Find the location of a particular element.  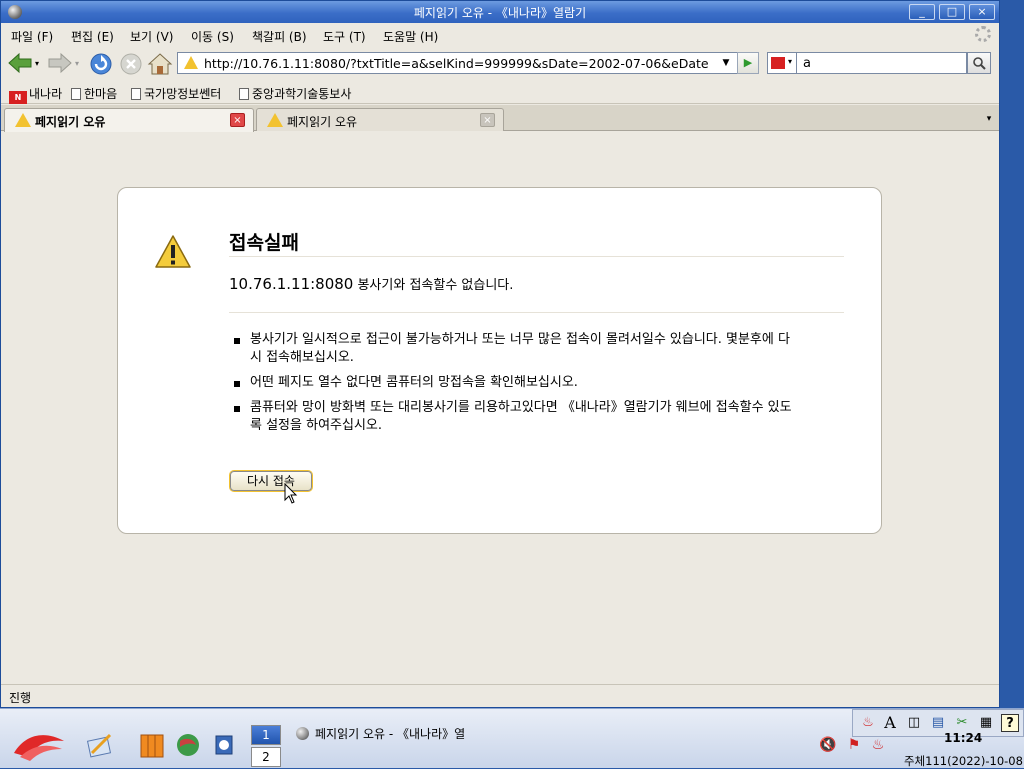

throbber-icon is located at coordinates (983, 34).